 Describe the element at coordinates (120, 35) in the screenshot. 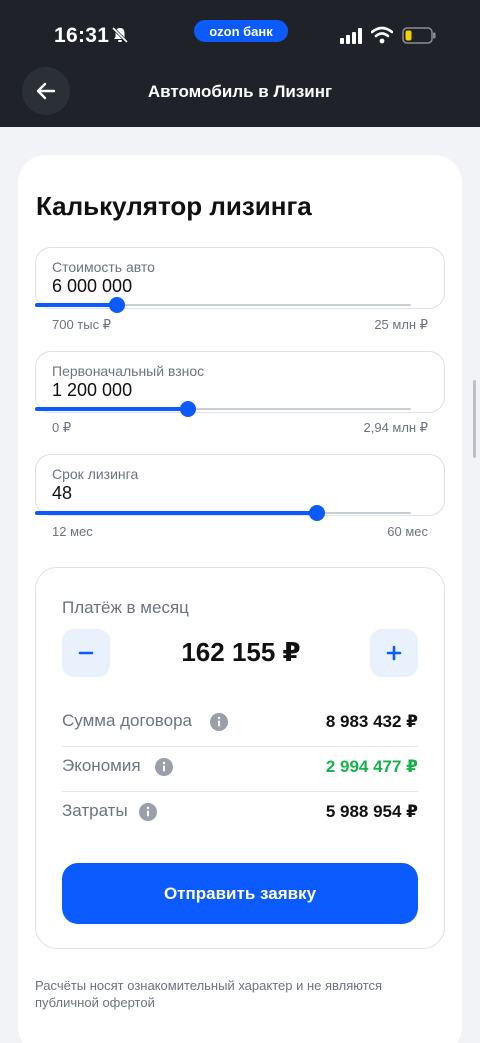

I see `bell-muted-icon` at that location.